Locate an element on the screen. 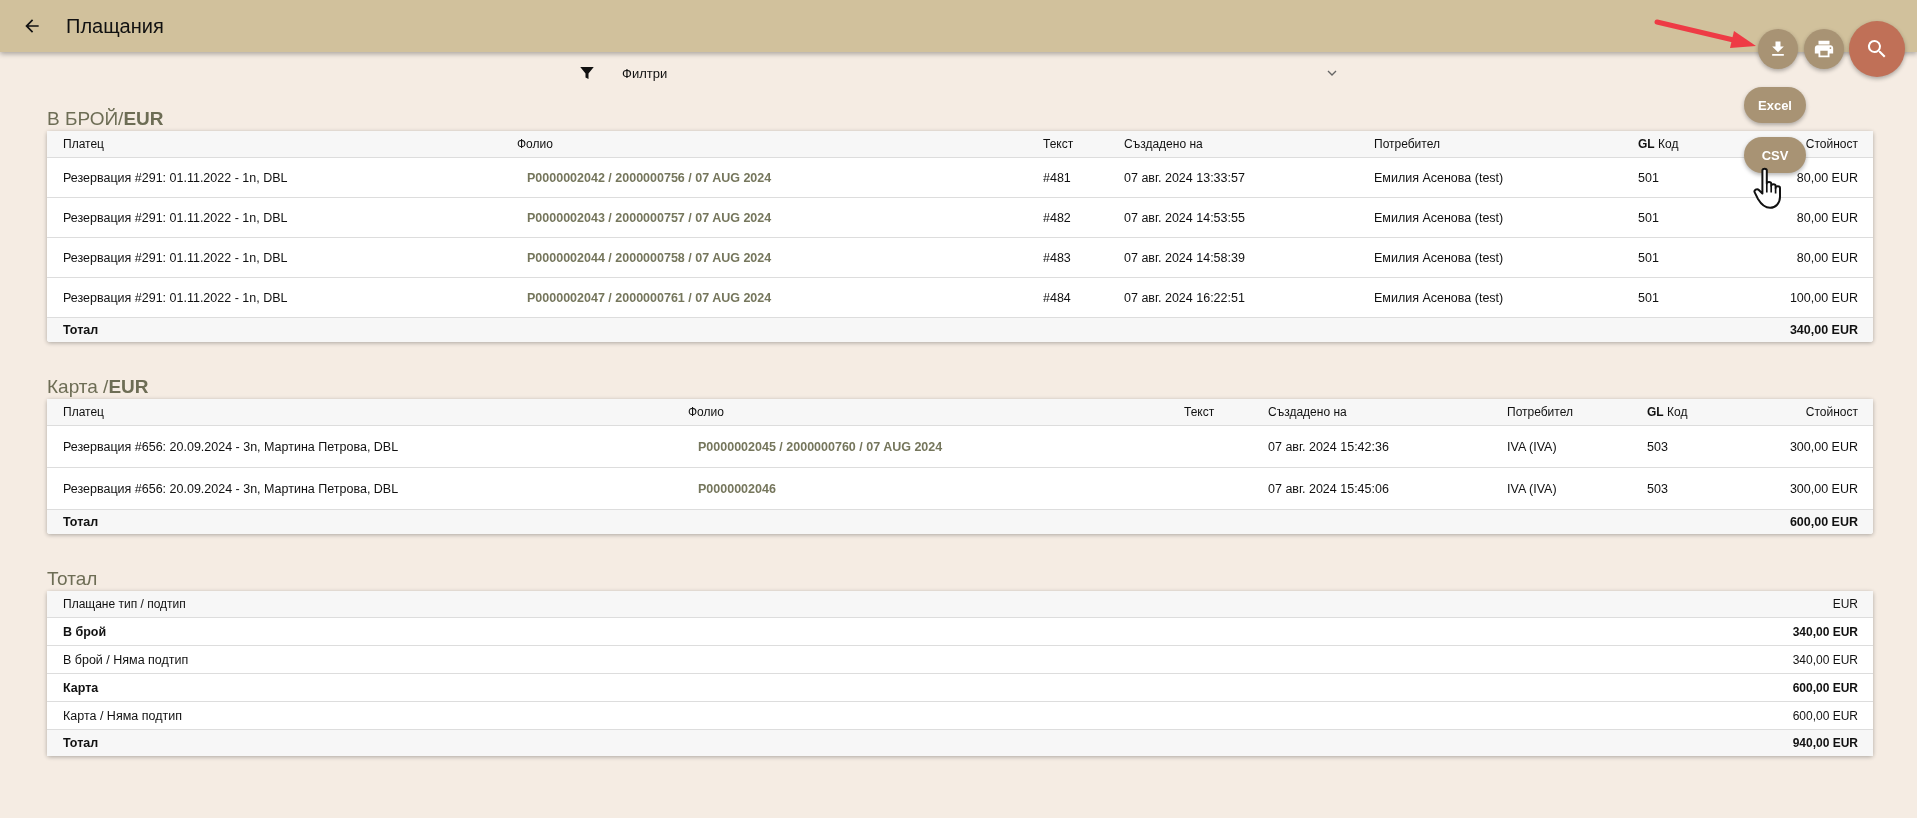 The height and width of the screenshot is (818, 1917). table-cell: #482 is located at coordinates (1057, 217).